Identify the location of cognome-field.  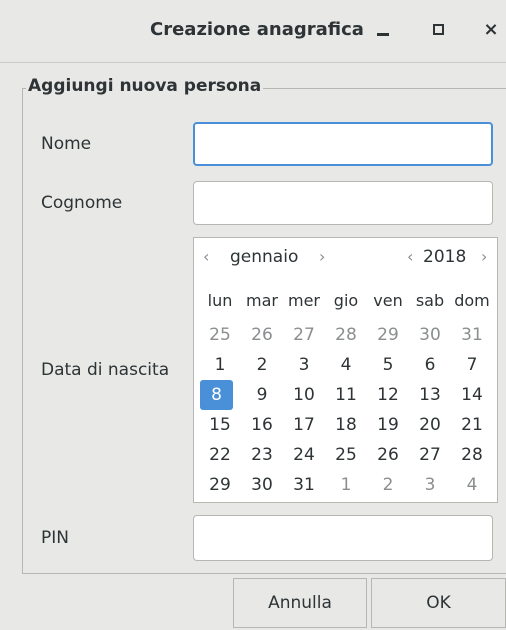
(343, 203).